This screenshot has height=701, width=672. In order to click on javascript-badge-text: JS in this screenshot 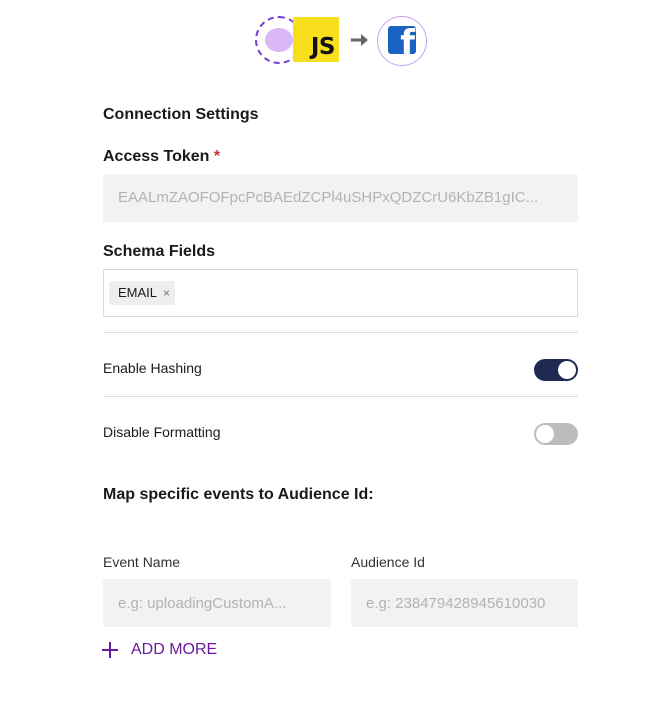, I will do `click(323, 47)`.